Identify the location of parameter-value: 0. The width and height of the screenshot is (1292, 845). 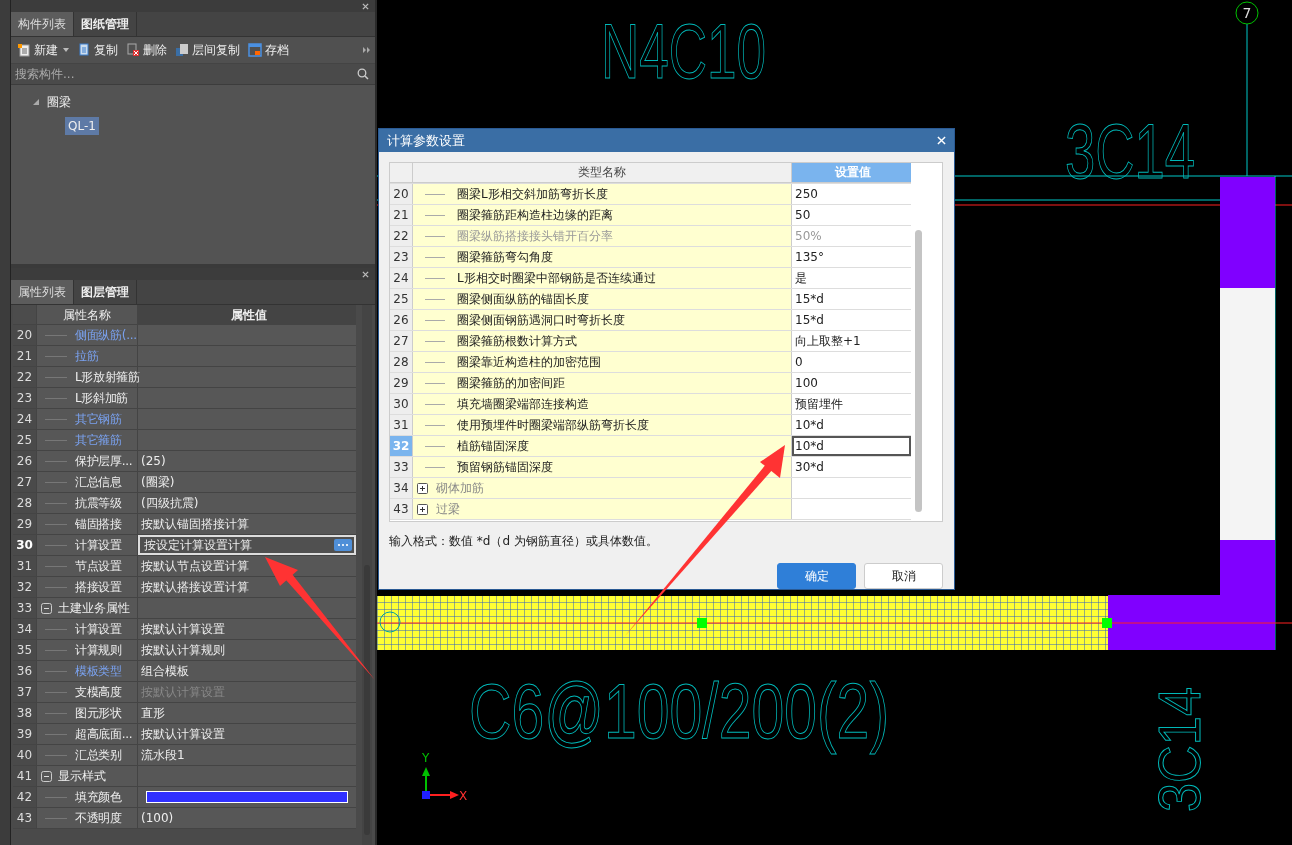
(799, 362).